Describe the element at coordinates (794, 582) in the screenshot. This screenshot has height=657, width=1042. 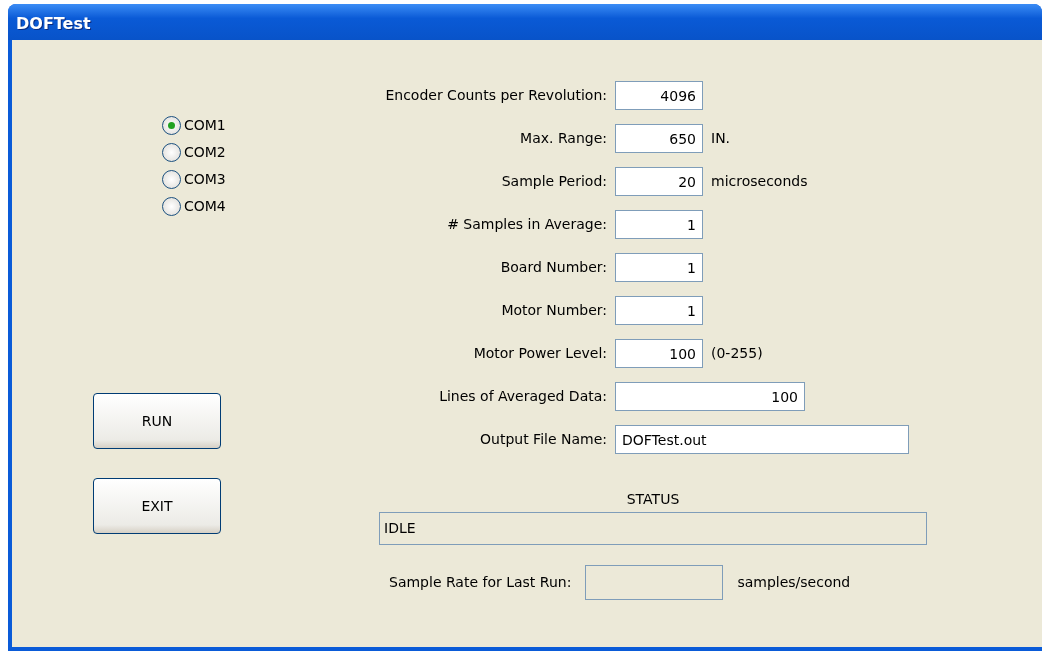
I see `unit-label: samples/second` at that location.